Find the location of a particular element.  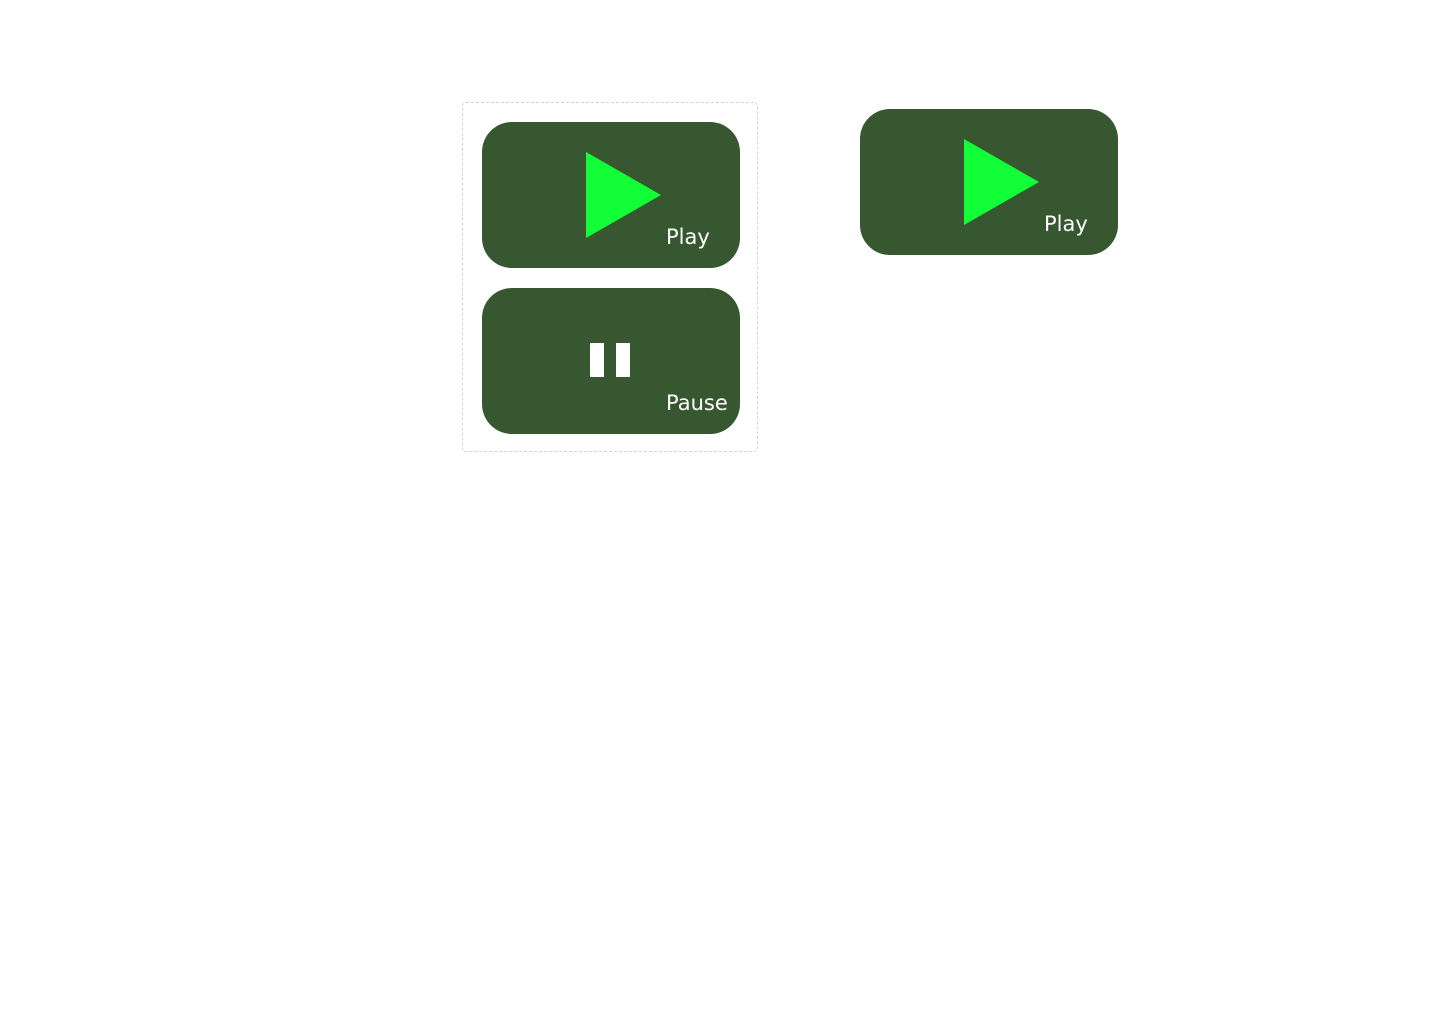

play-button-label: Play is located at coordinates (688, 237).